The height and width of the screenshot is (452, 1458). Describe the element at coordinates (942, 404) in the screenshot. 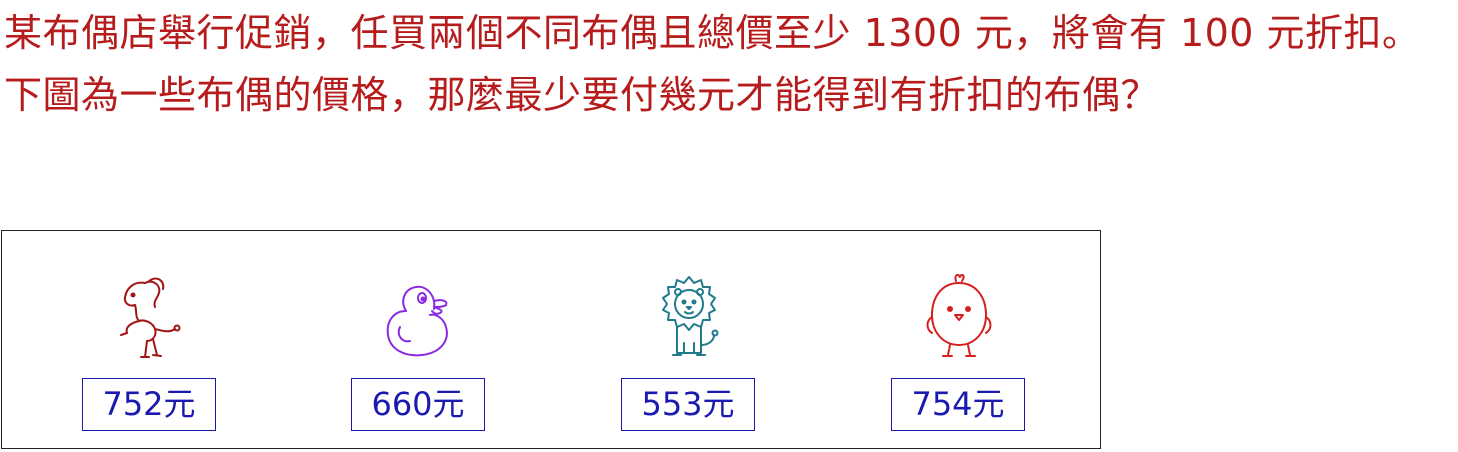

I see `price-value: 754` at that location.